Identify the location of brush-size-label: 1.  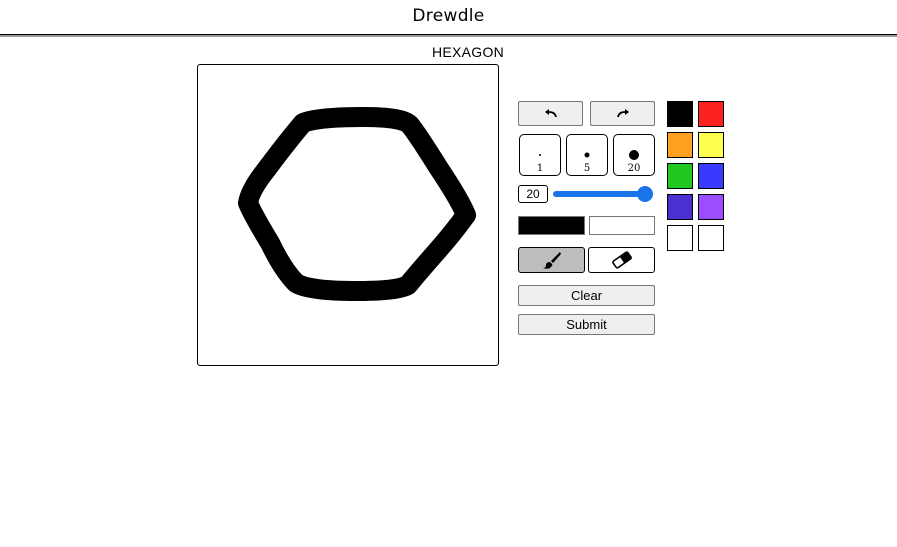
(540, 168).